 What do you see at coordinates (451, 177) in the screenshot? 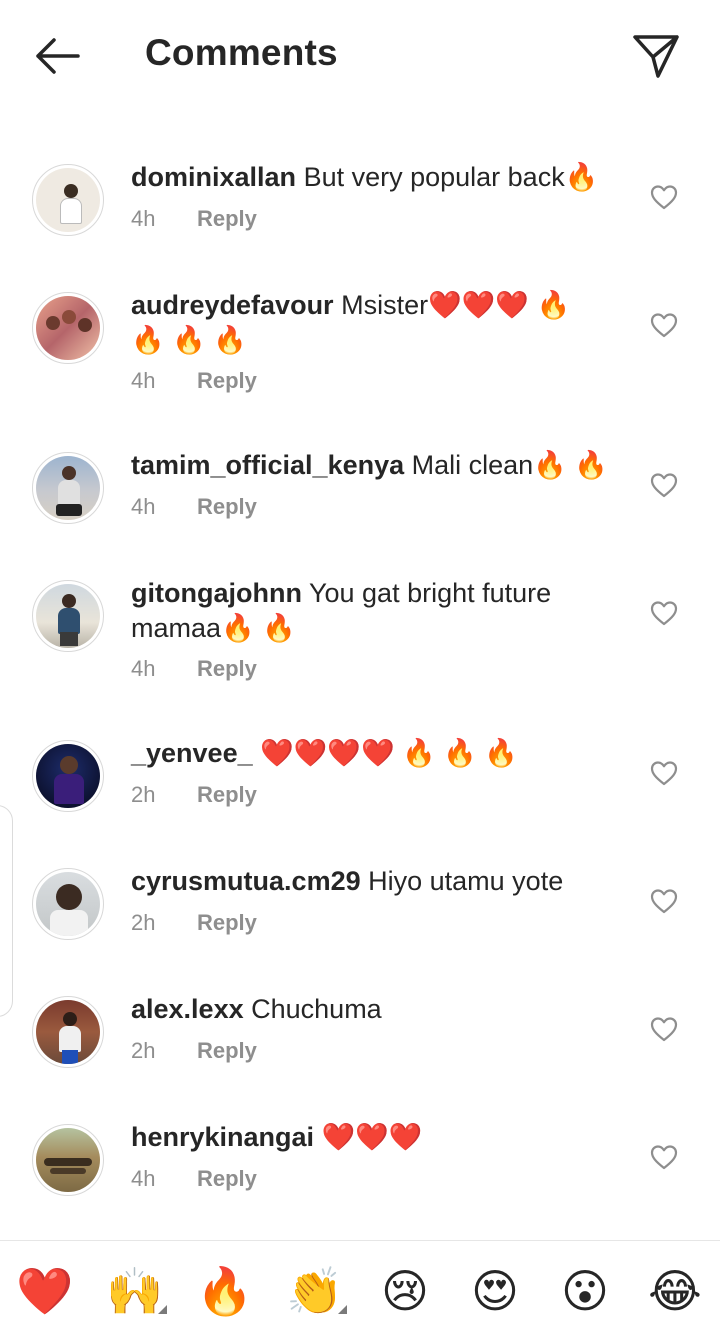
I see `comment-text: But very popular back🔥` at bounding box center [451, 177].